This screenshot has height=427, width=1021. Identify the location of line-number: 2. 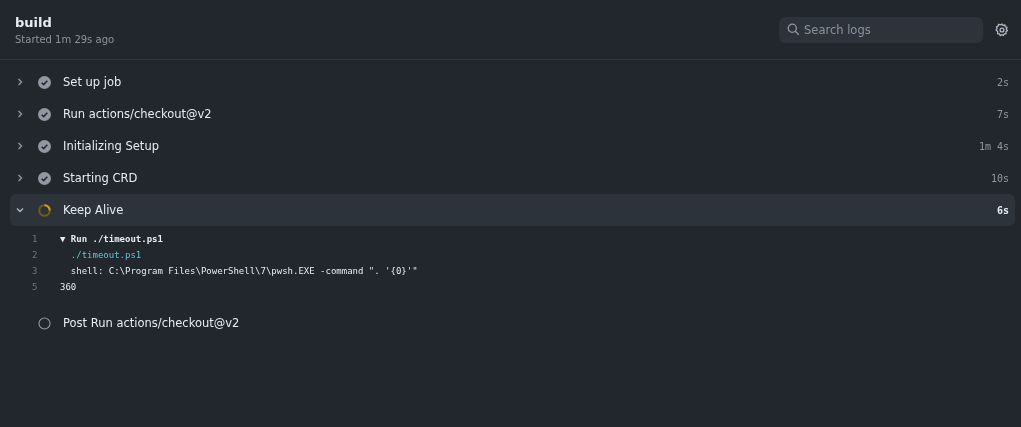
(35, 255).